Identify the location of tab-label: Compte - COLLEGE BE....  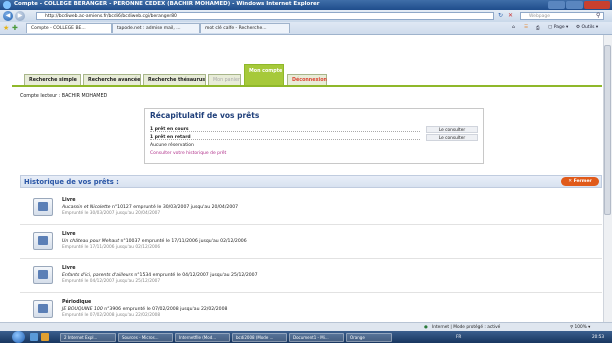
(58, 28).